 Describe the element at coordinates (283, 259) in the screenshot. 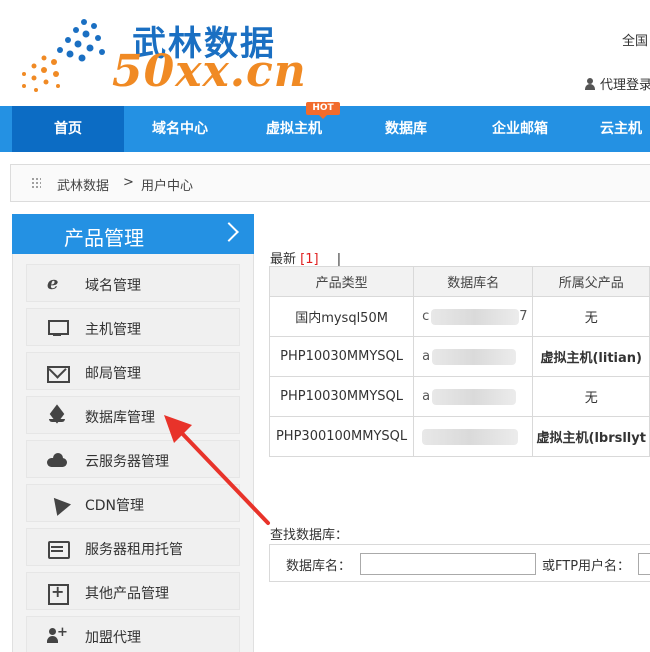

I see `latest-label: 最新` at that location.